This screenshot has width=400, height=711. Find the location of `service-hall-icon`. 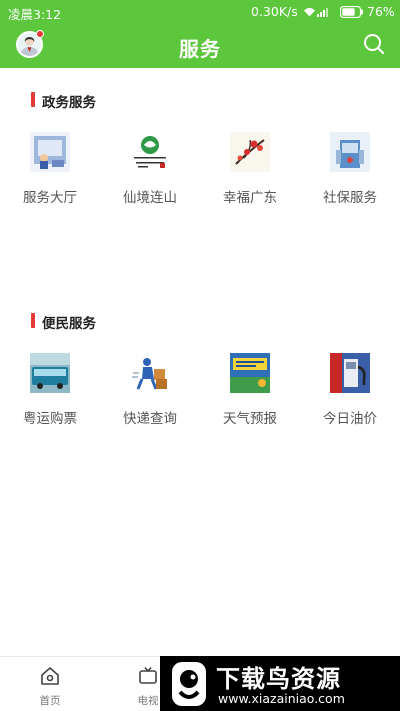

service-hall-icon is located at coordinates (50, 152).